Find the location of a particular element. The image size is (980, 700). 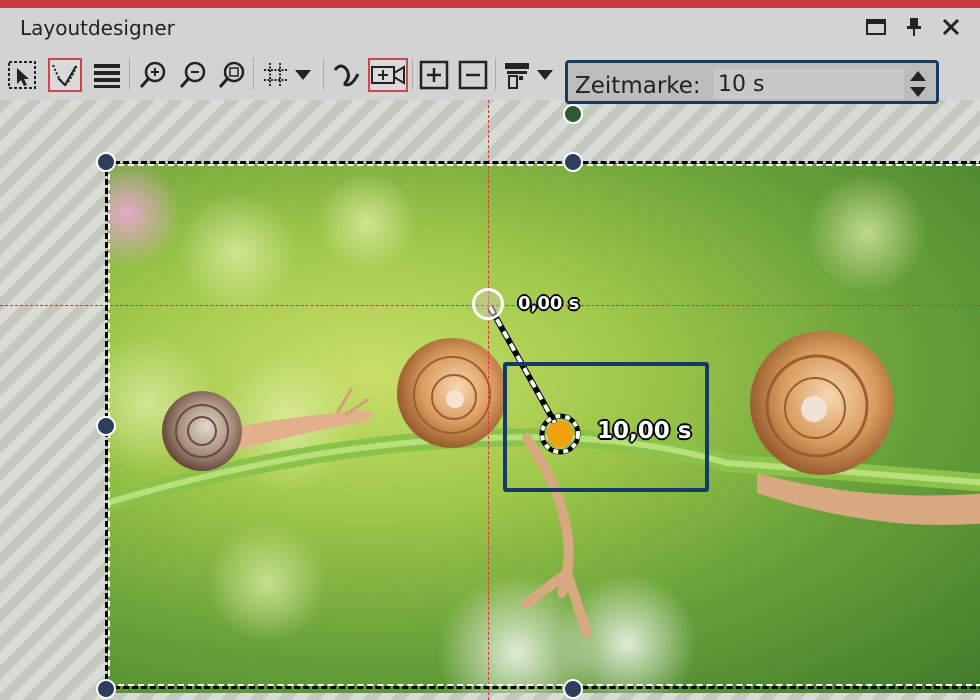

zoom-fit-icon is located at coordinates (232, 75).